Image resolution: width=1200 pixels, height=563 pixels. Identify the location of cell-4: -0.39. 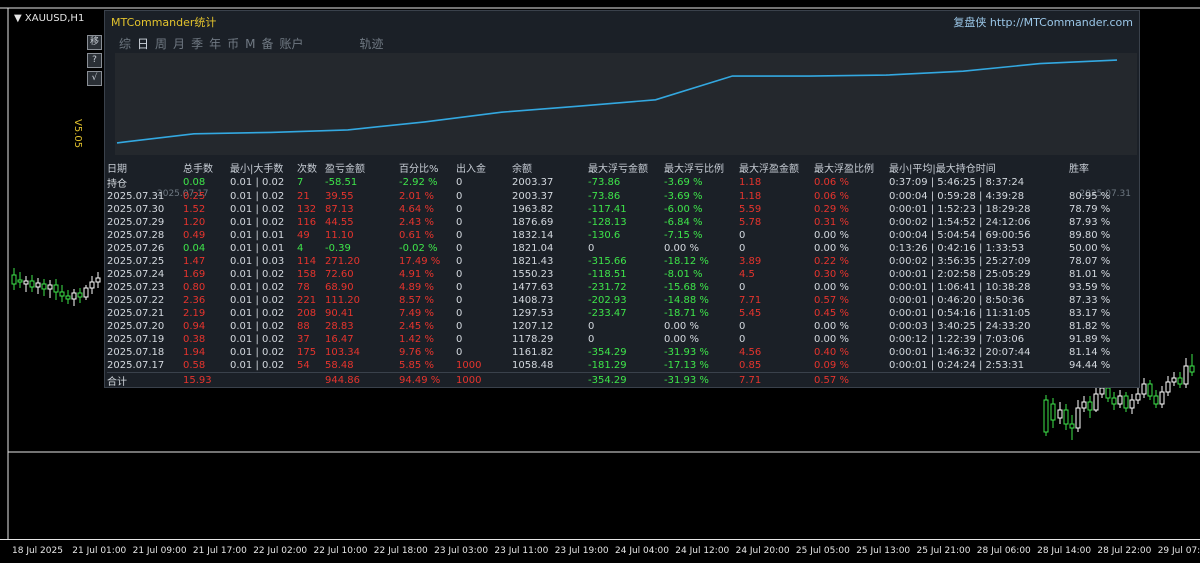
(338, 248).